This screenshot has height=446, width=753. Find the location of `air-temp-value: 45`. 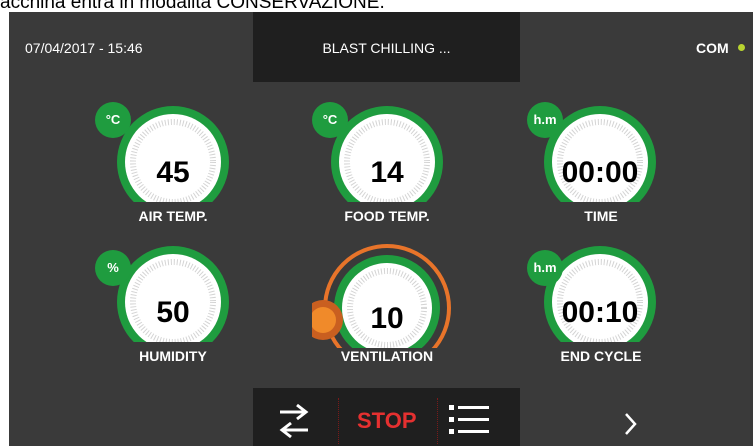

air-temp-value: 45 is located at coordinates (173, 172).